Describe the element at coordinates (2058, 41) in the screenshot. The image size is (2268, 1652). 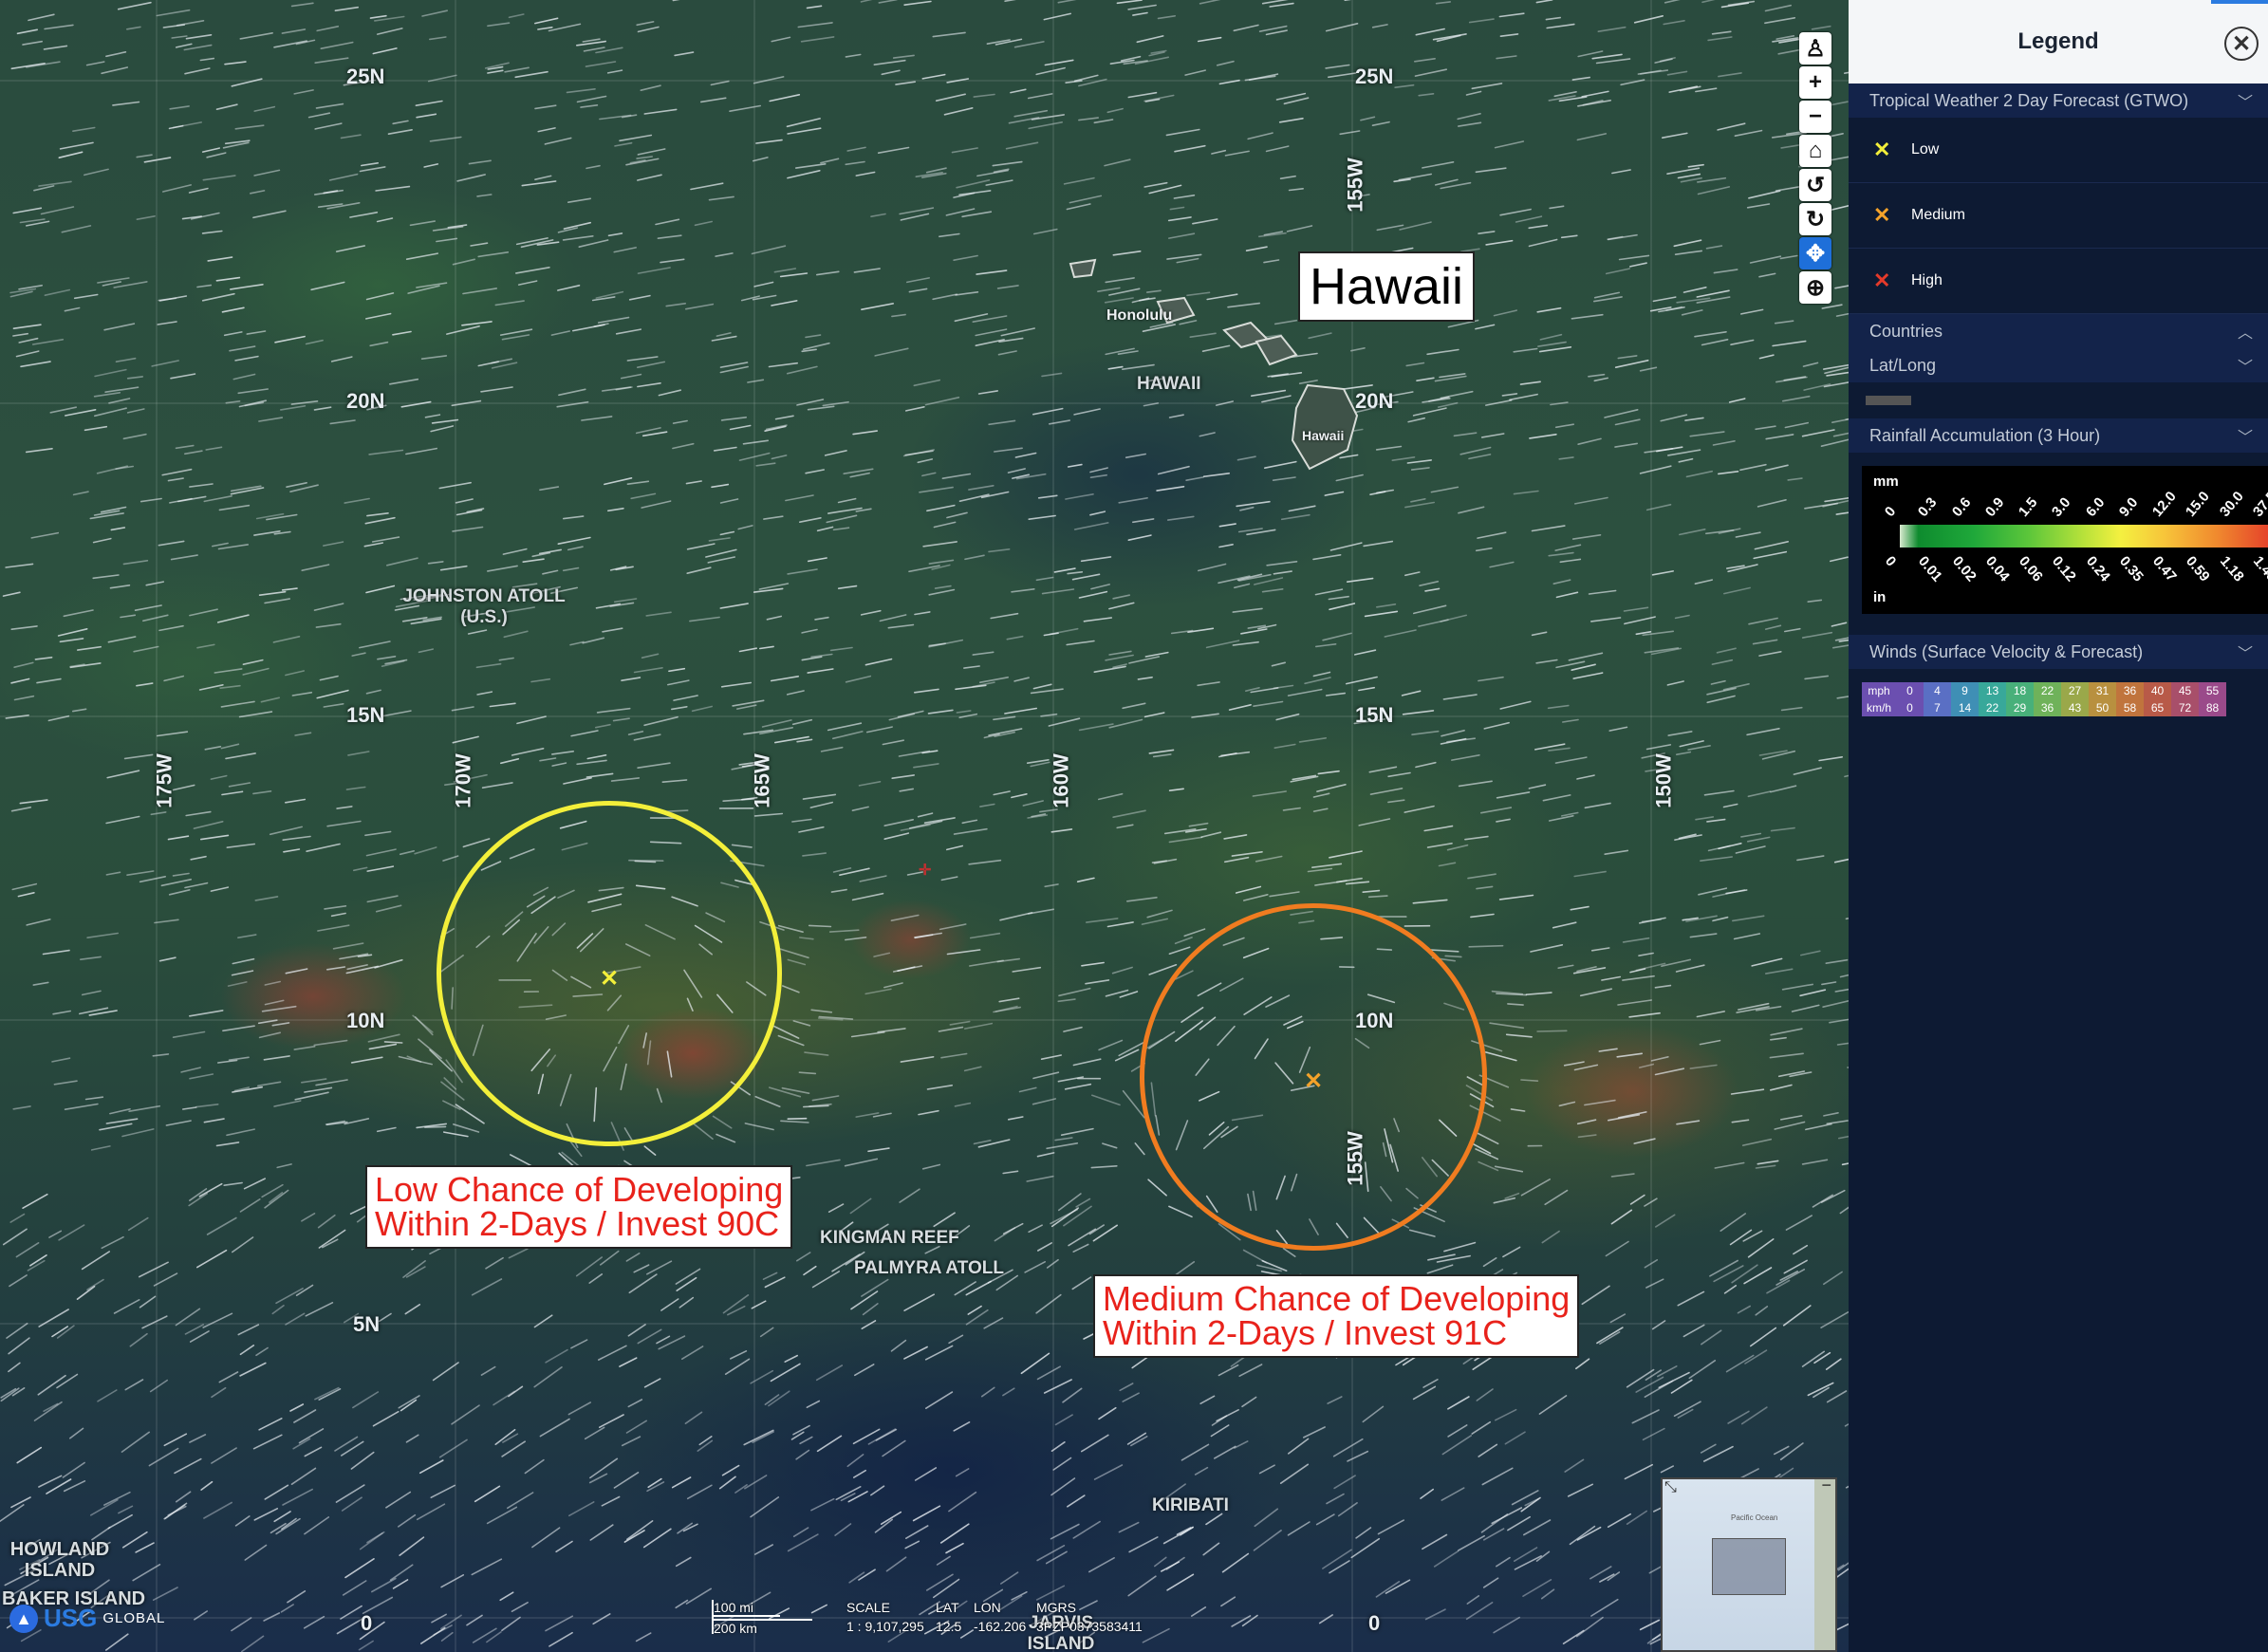
I see `legend-title: Legend` at that location.